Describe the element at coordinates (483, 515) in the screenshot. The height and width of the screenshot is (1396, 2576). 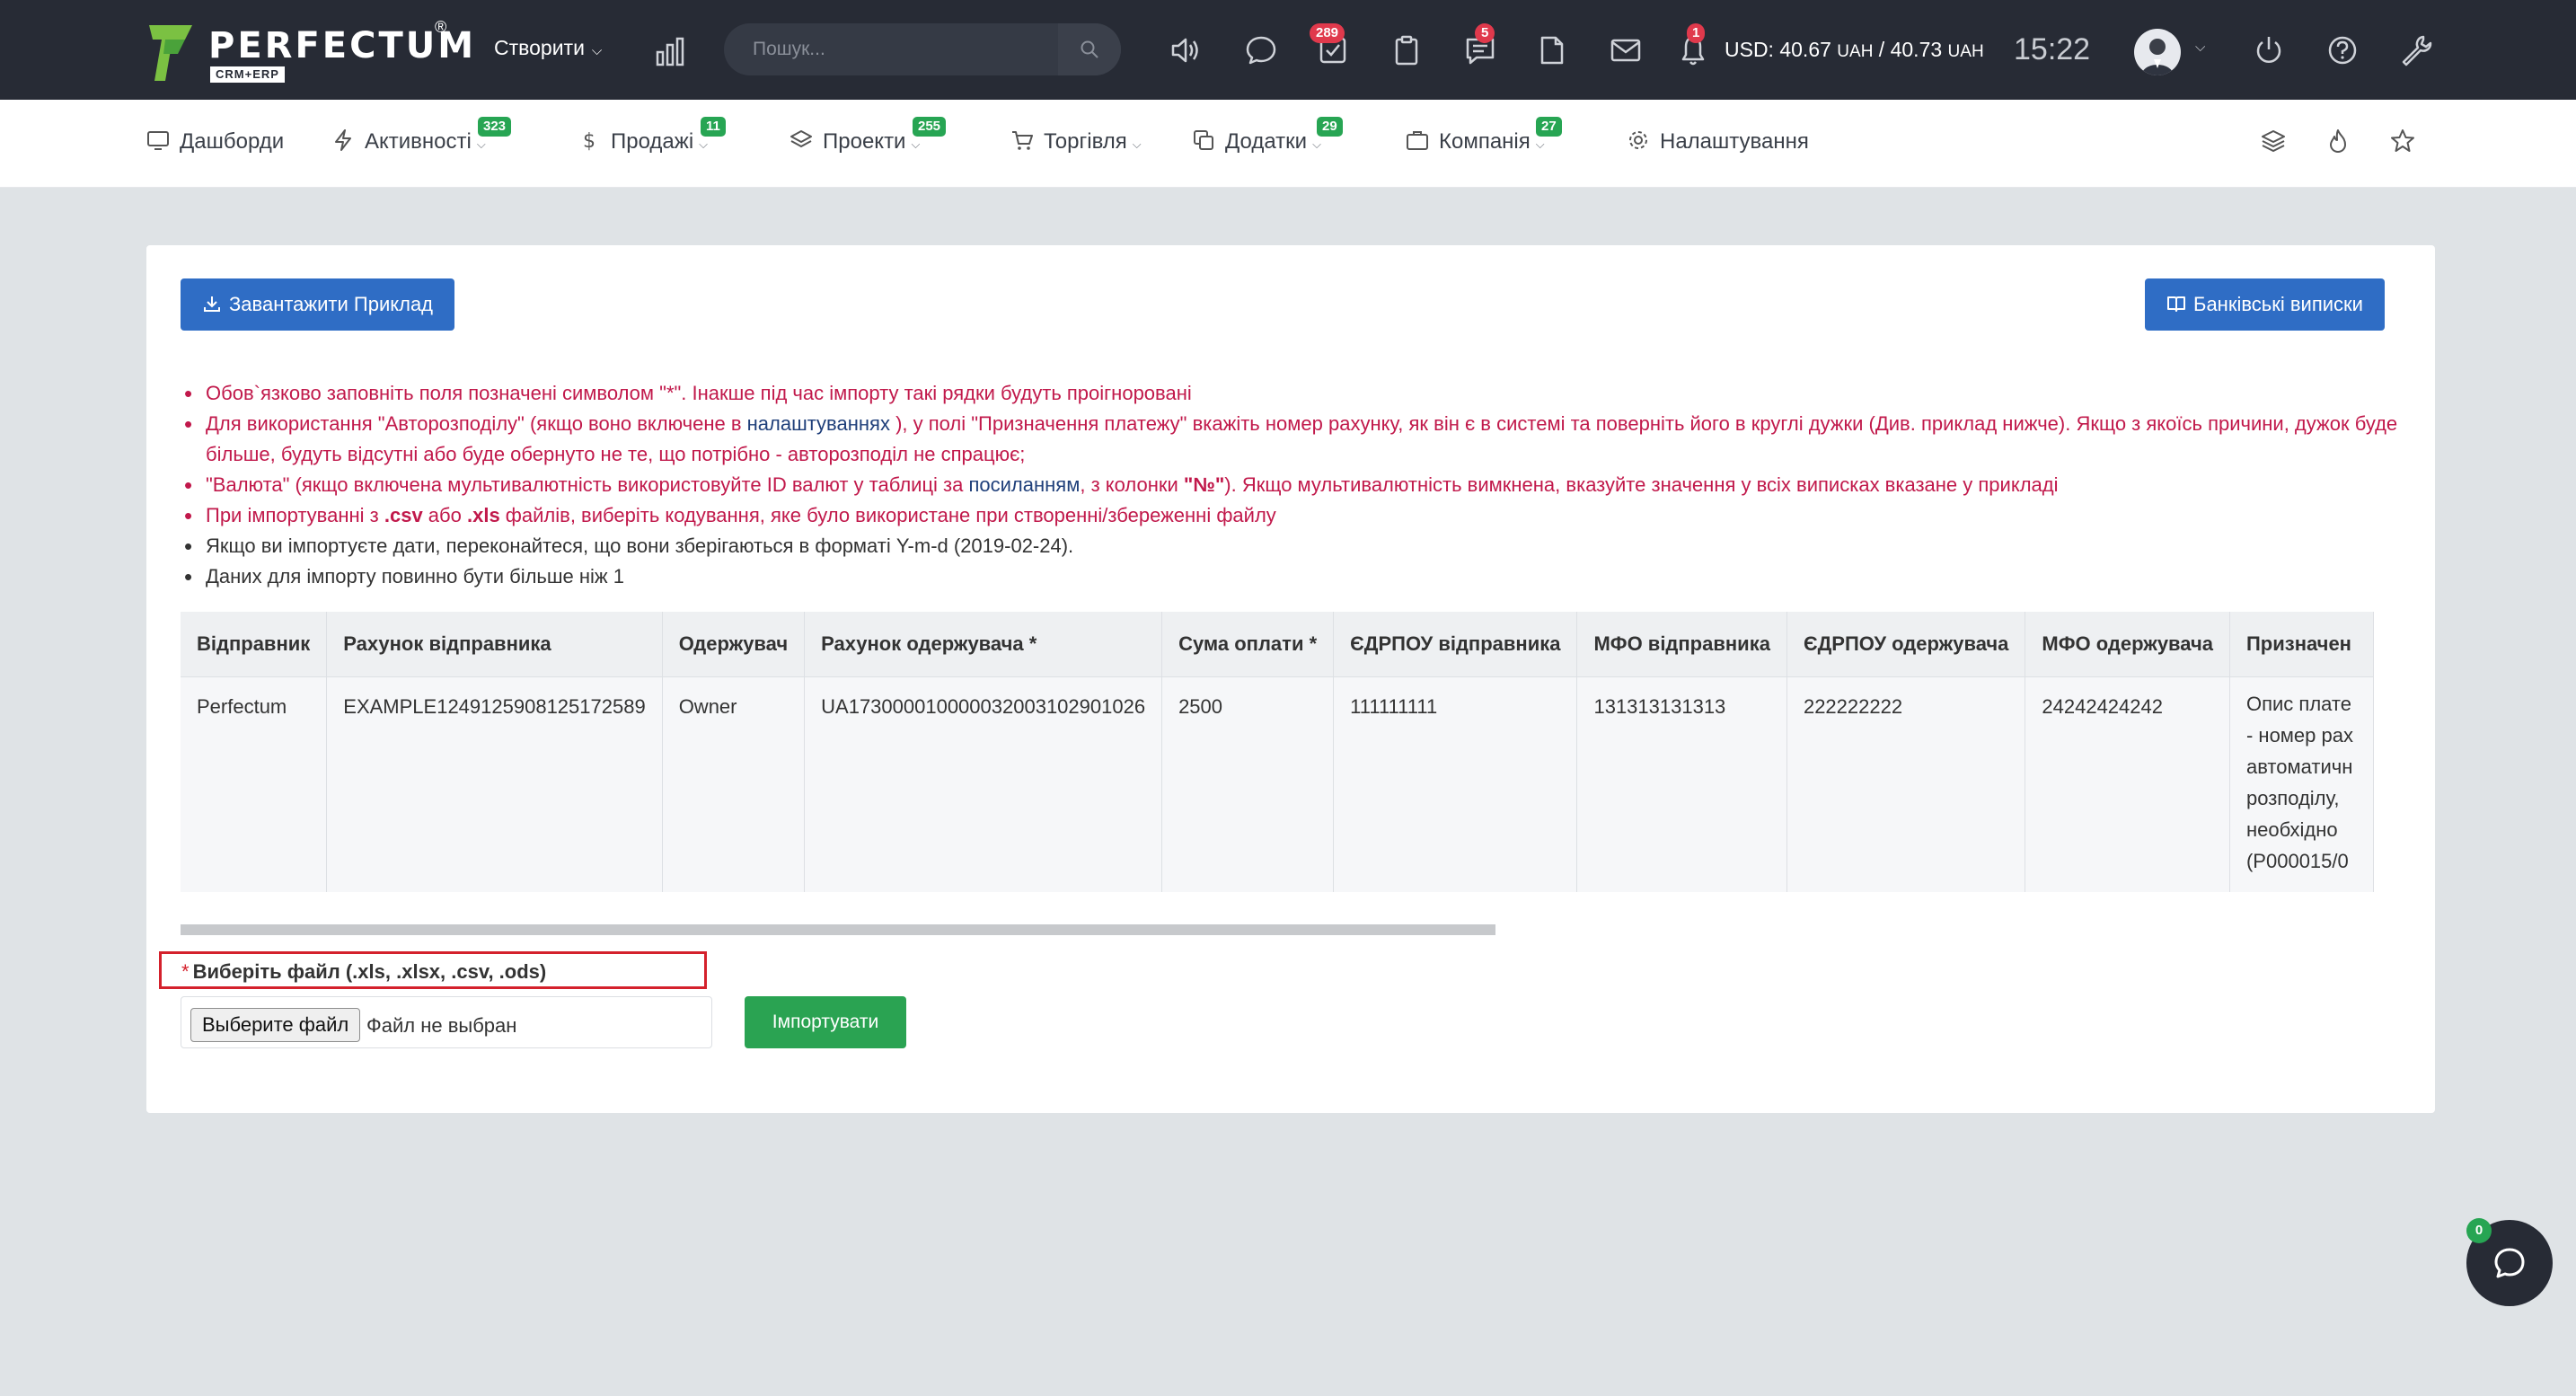
I see `note-bold: .xls` at that location.